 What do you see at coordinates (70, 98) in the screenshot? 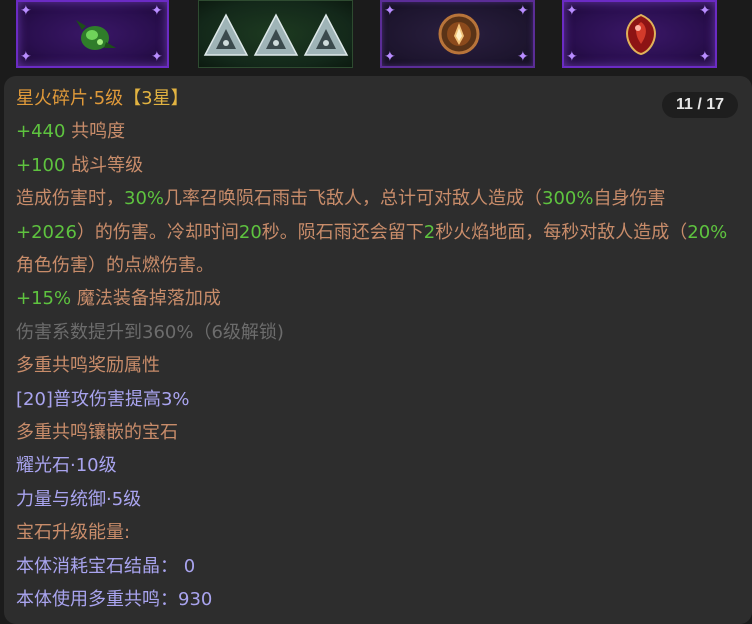
I see `gem-name: 星火碎片·5级` at bounding box center [70, 98].